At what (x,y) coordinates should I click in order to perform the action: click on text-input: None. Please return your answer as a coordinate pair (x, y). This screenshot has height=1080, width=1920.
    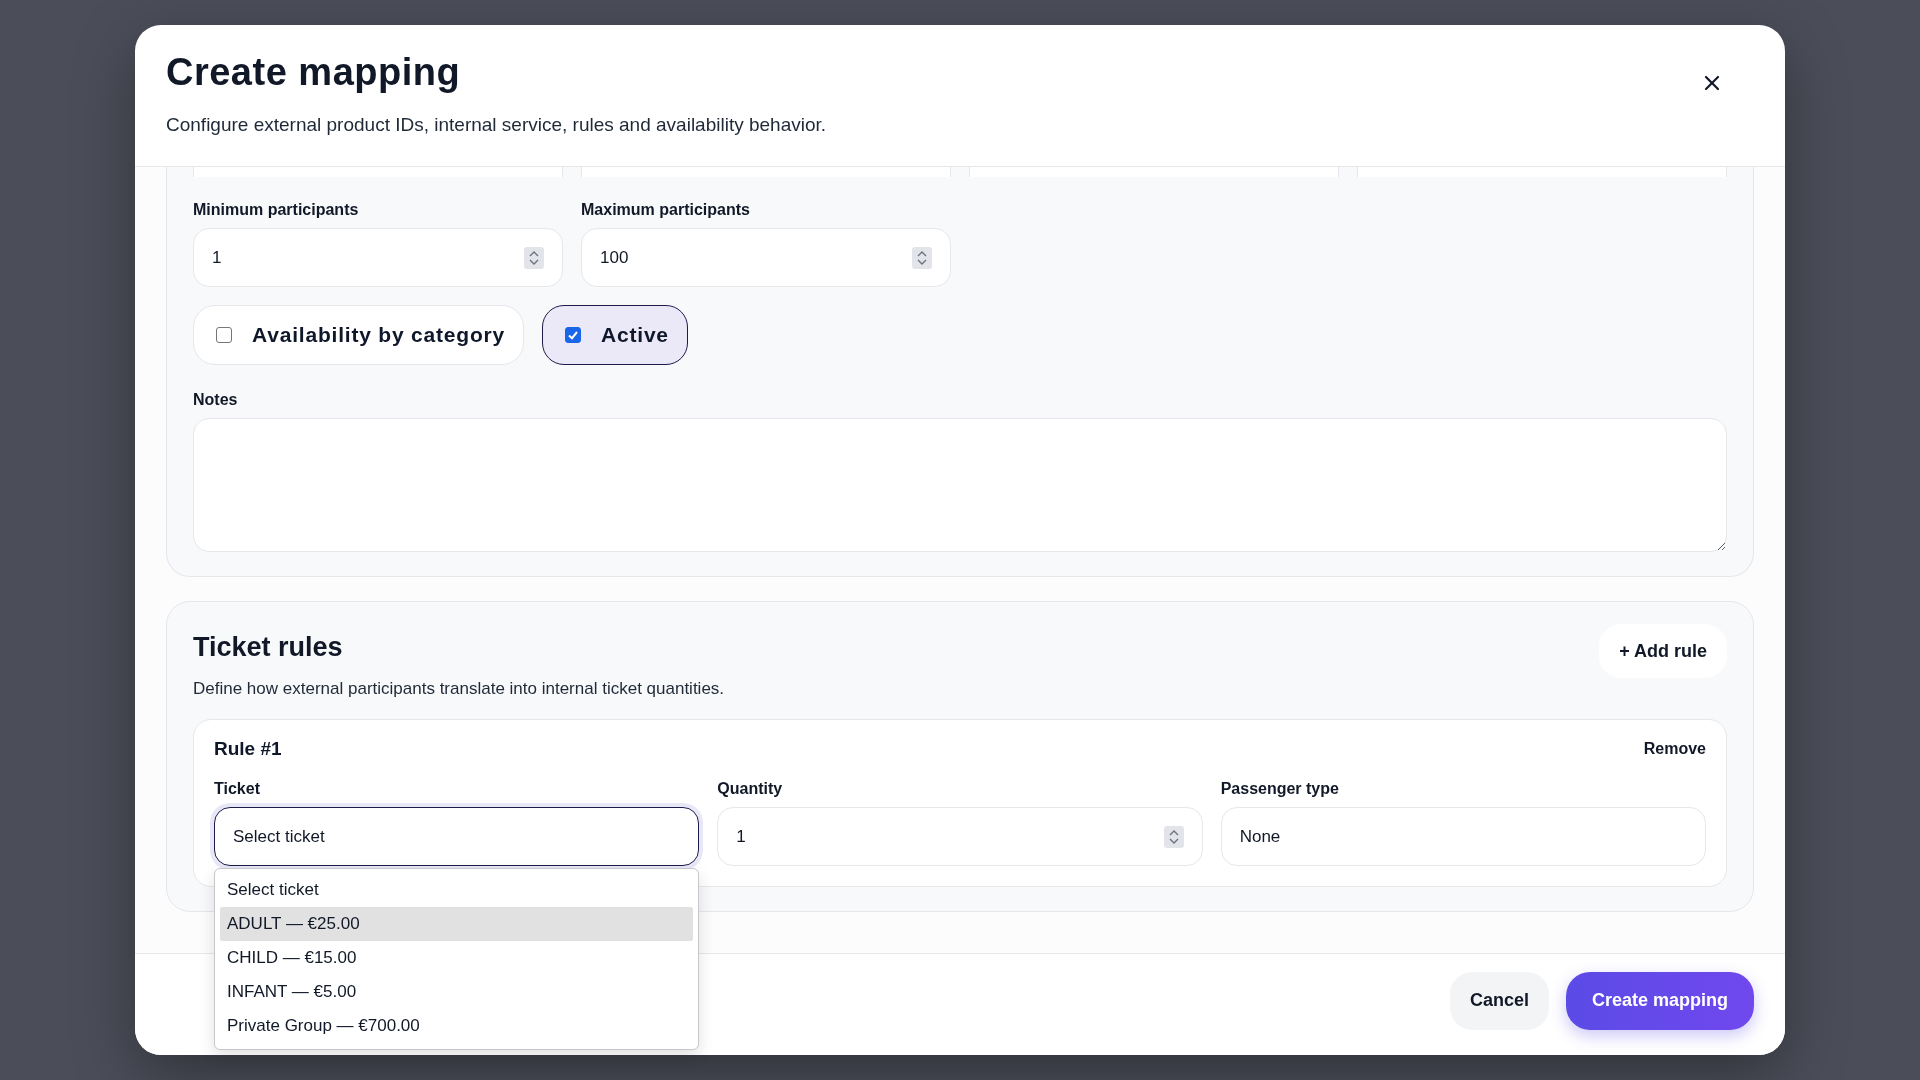
    Looking at the image, I should click on (1463, 836).